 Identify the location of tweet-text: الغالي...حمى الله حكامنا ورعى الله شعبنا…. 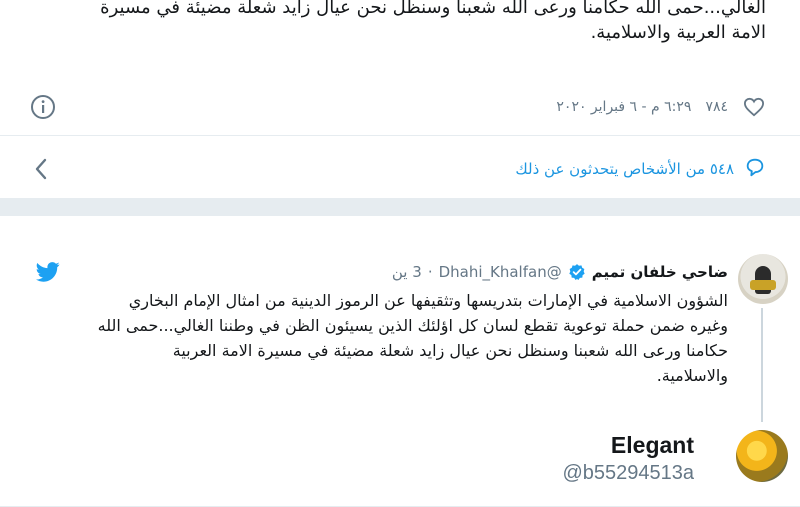
(396, 22).